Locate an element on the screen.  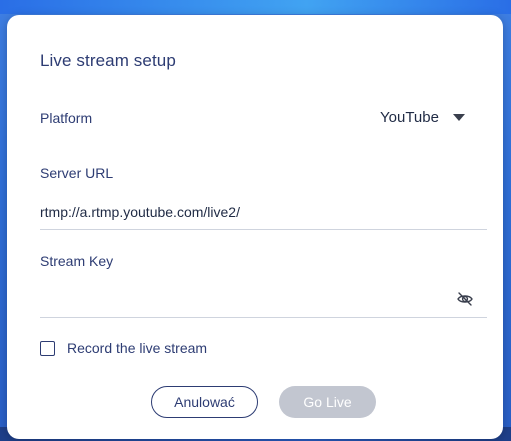
go-live-button: Go Live is located at coordinates (327, 402).